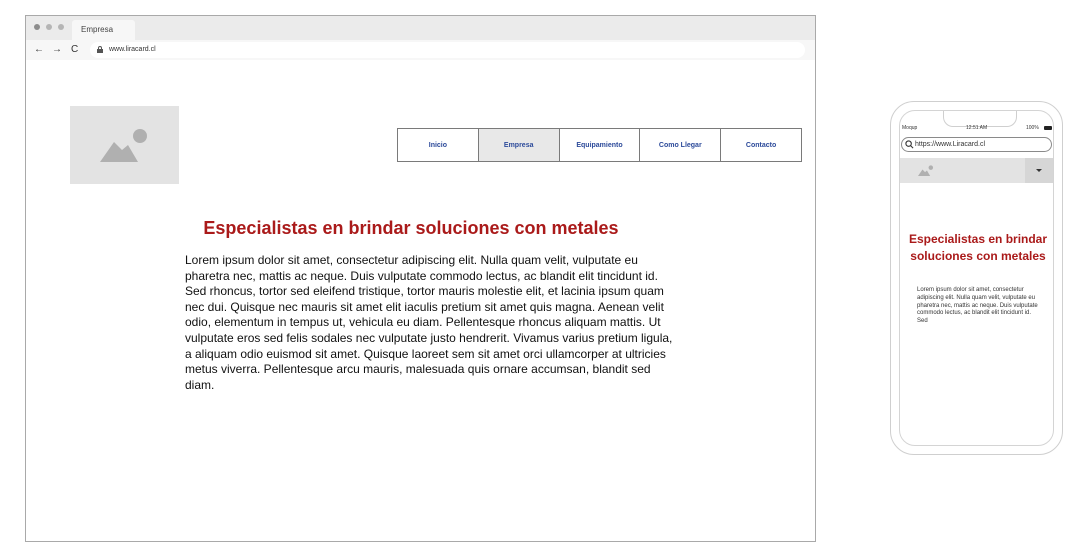 Image resolution: width=1077 pixels, height=560 pixels. I want to click on status-battery-percent: 100%, so click(1032, 128).